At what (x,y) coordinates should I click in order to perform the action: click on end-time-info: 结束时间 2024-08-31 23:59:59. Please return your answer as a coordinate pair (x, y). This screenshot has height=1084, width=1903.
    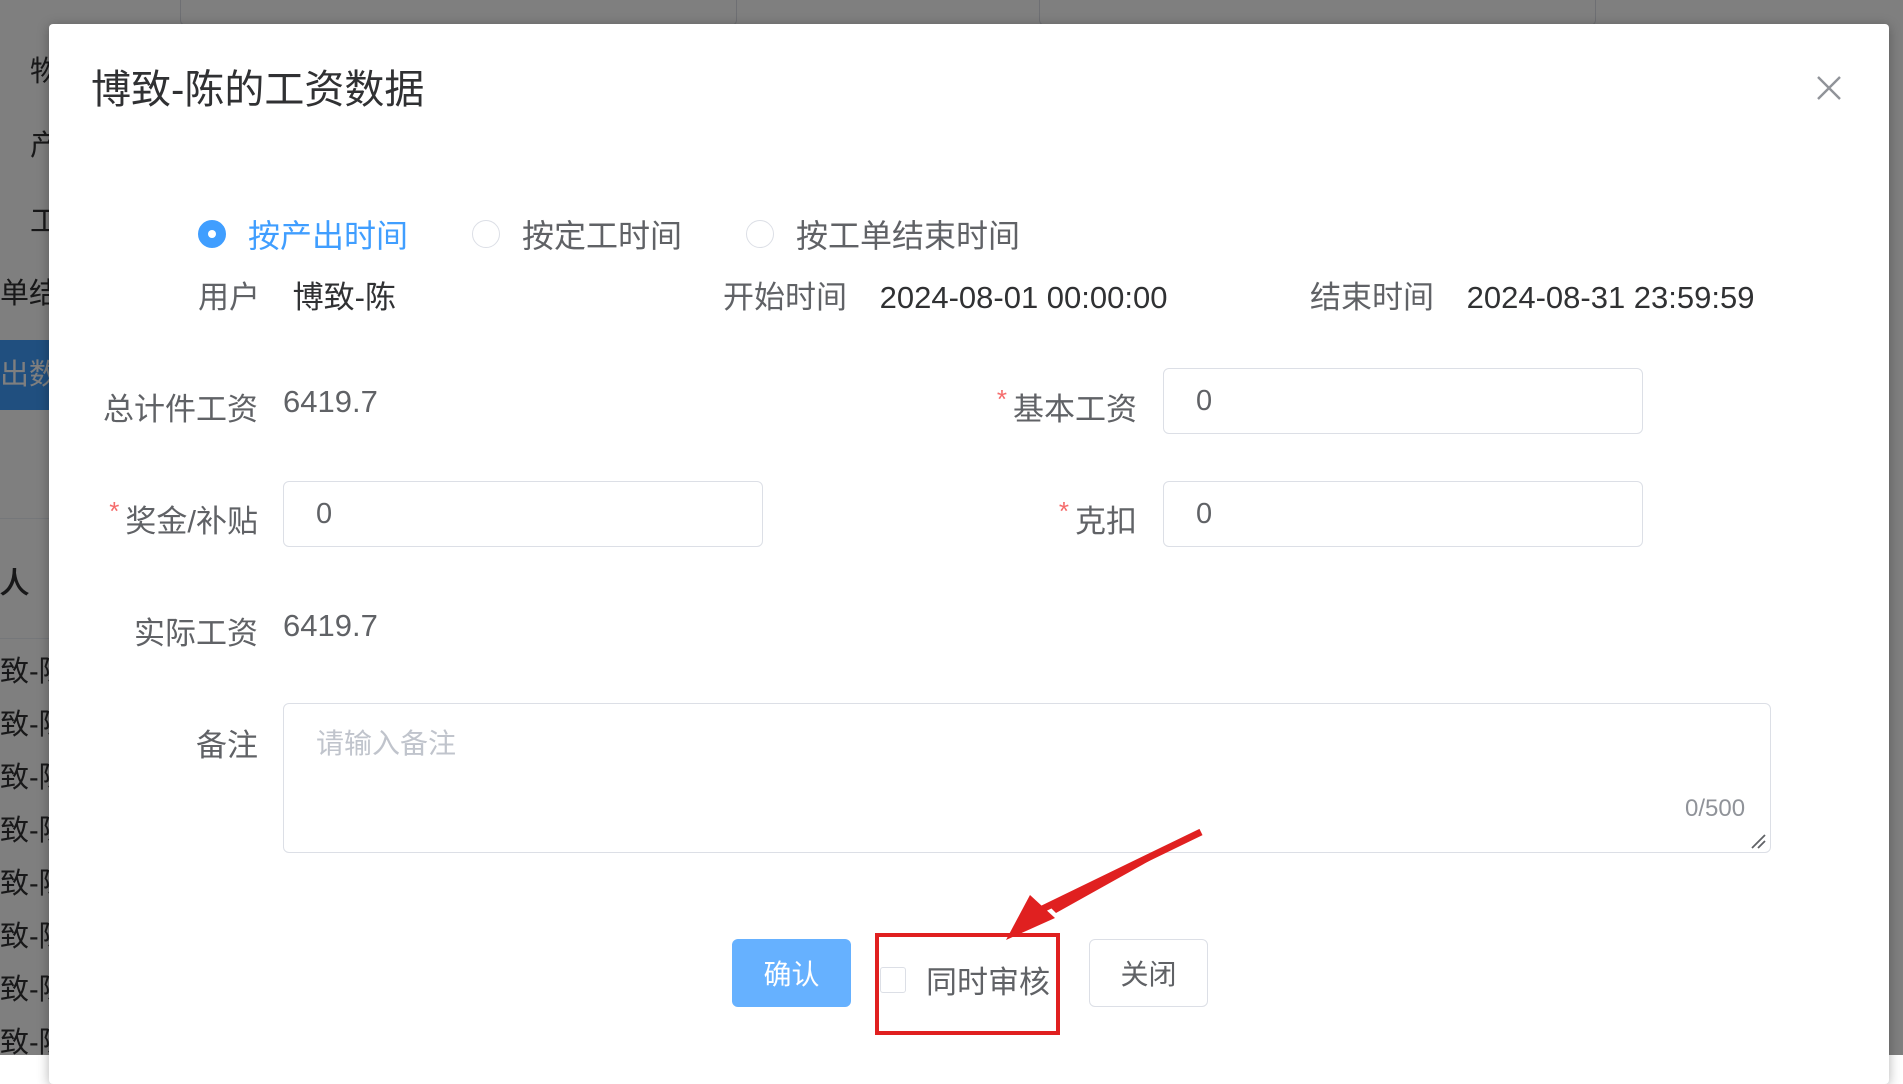
    Looking at the image, I should click on (1532, 294).